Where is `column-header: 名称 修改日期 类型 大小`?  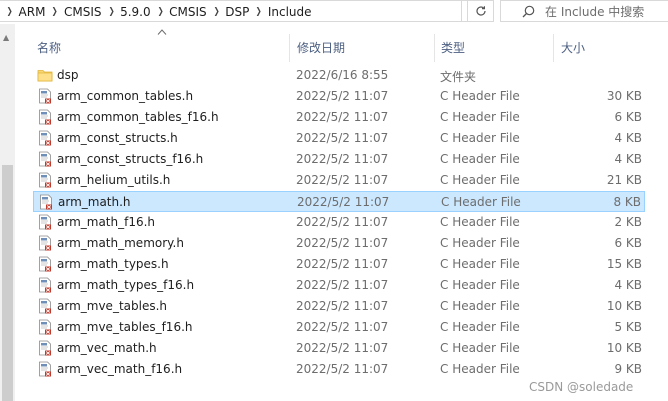 column-header: 名称 修改日期 类型 大小 is located at coordinates (341, 44).